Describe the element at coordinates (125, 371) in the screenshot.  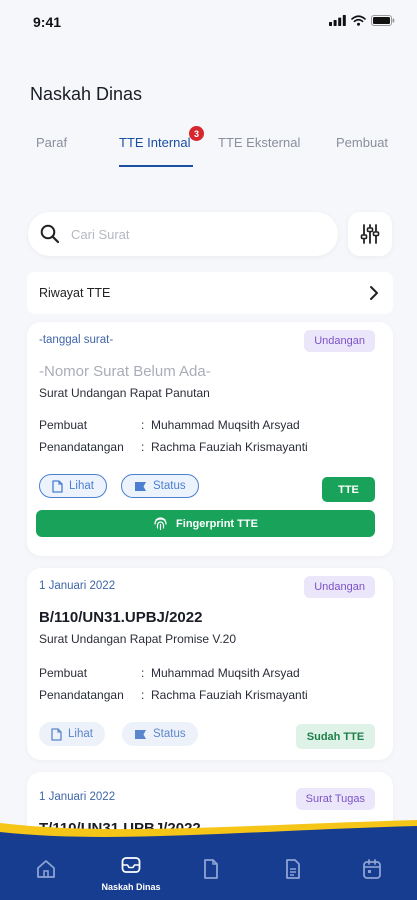
I see `card-number: -Nomor Surat Belum Ada-` at that location.